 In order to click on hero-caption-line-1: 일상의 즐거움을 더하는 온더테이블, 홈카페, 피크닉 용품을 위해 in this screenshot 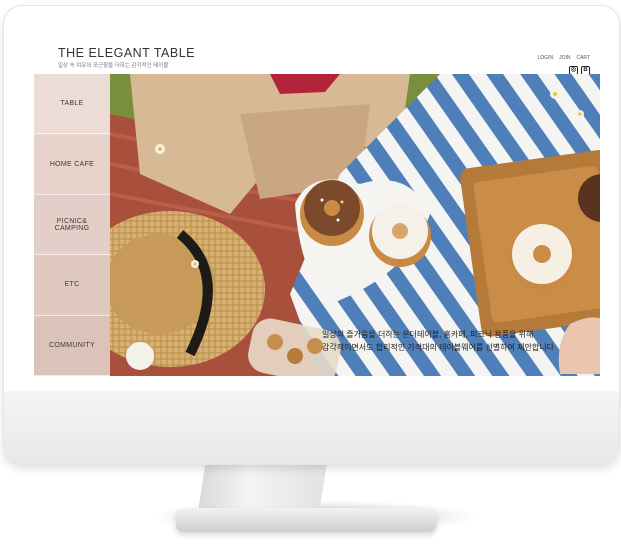, I will do `click(428, 334)`.